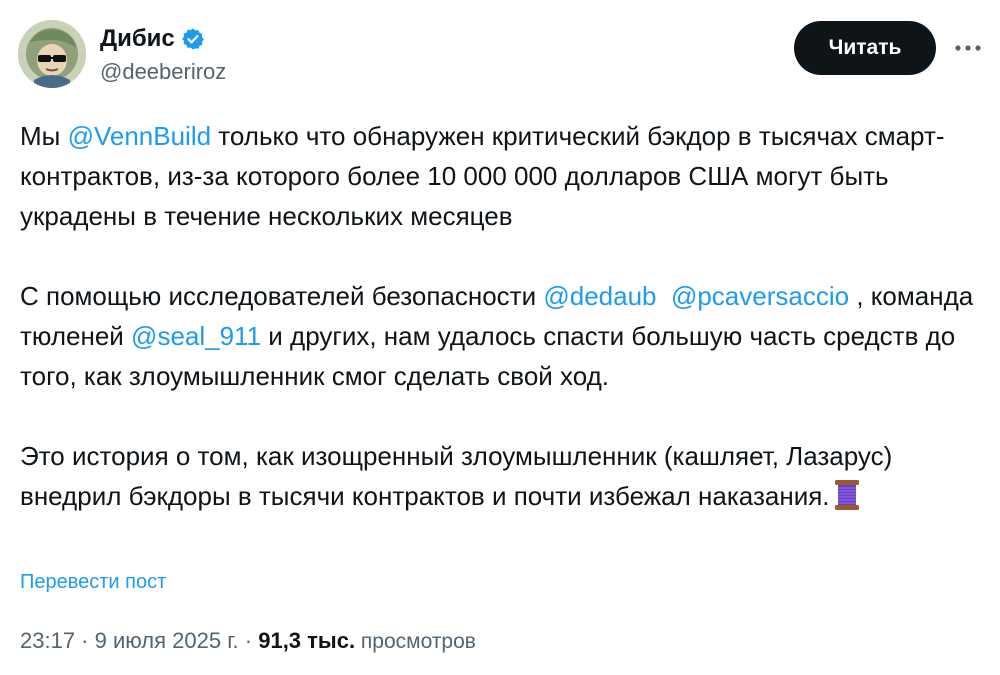 This screenshot has width=1000, height=675. I want to click on display-name: Дибис, so click(137, 39).